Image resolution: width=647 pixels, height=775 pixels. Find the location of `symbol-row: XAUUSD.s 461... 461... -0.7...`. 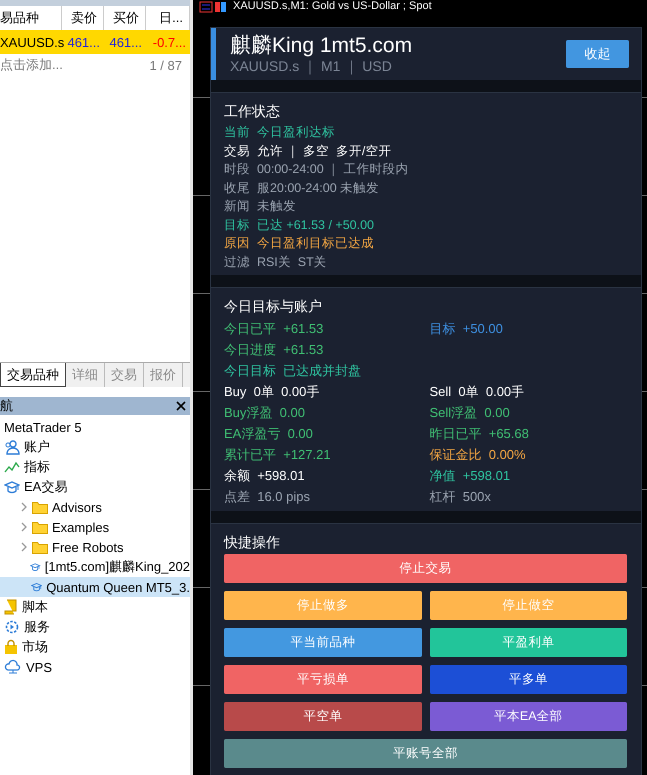

symbol-row: XAUUSD.s 461... 461... -0.7... is located at coordinates (95, 42).